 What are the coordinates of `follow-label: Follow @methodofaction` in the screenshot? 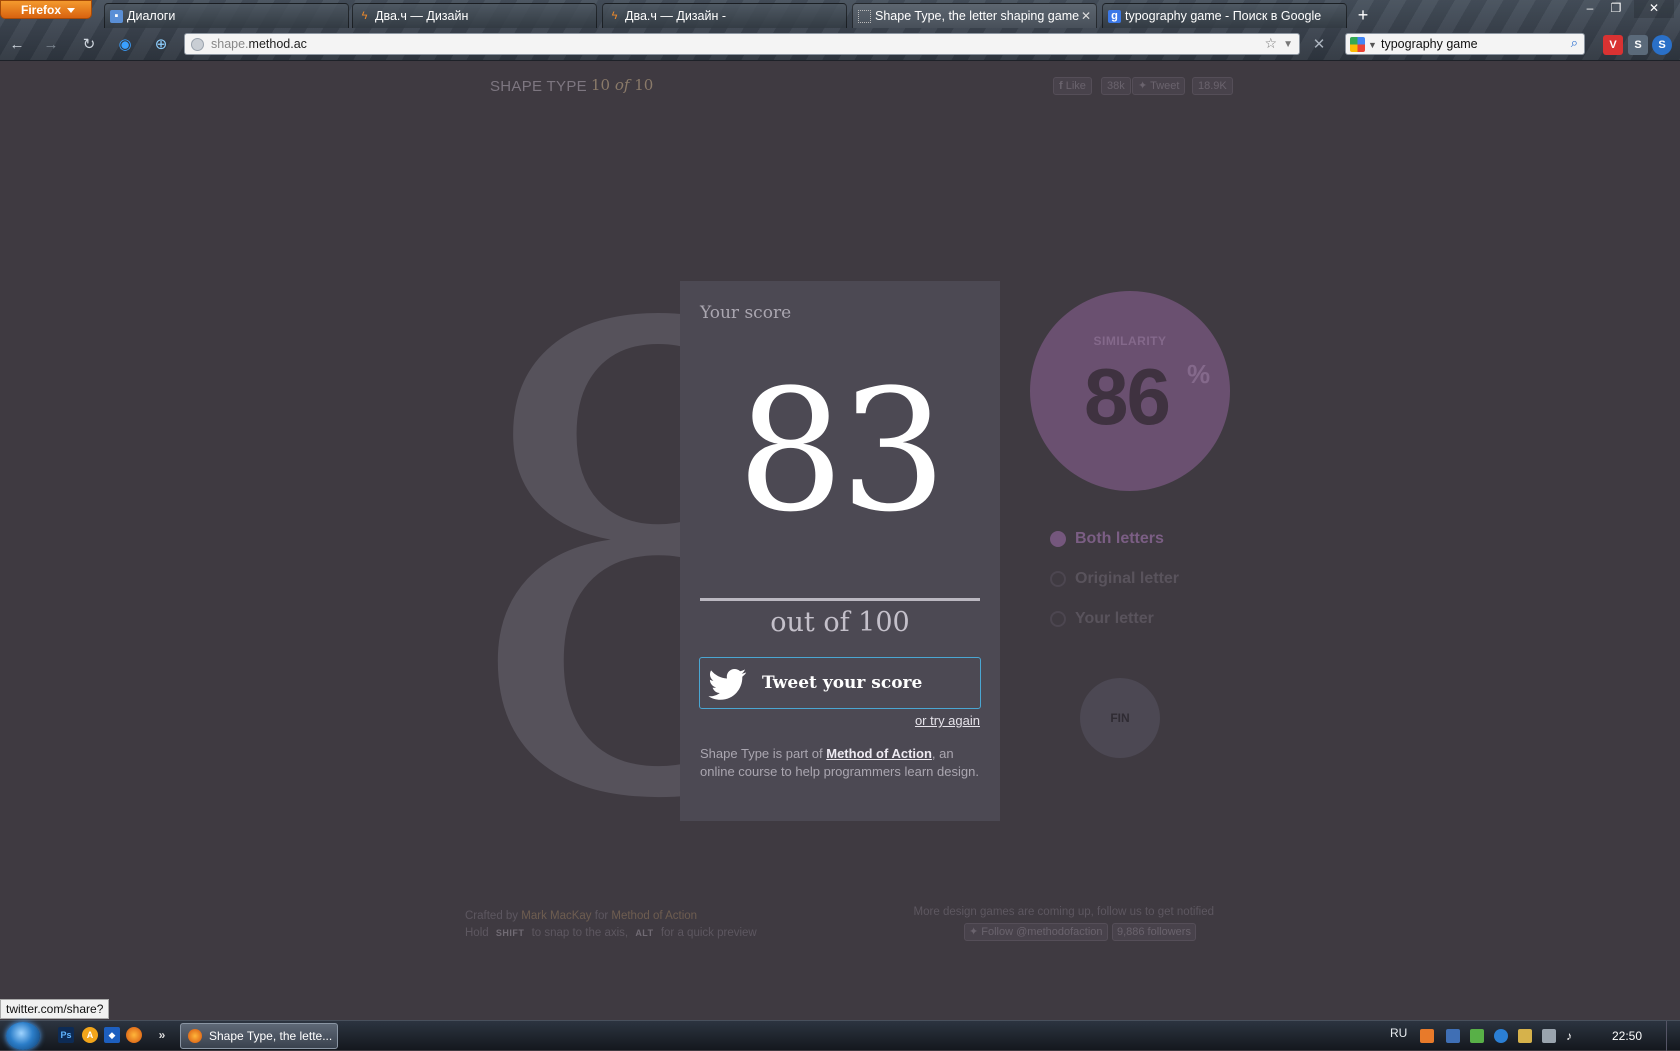 It's located at (1042, 932).